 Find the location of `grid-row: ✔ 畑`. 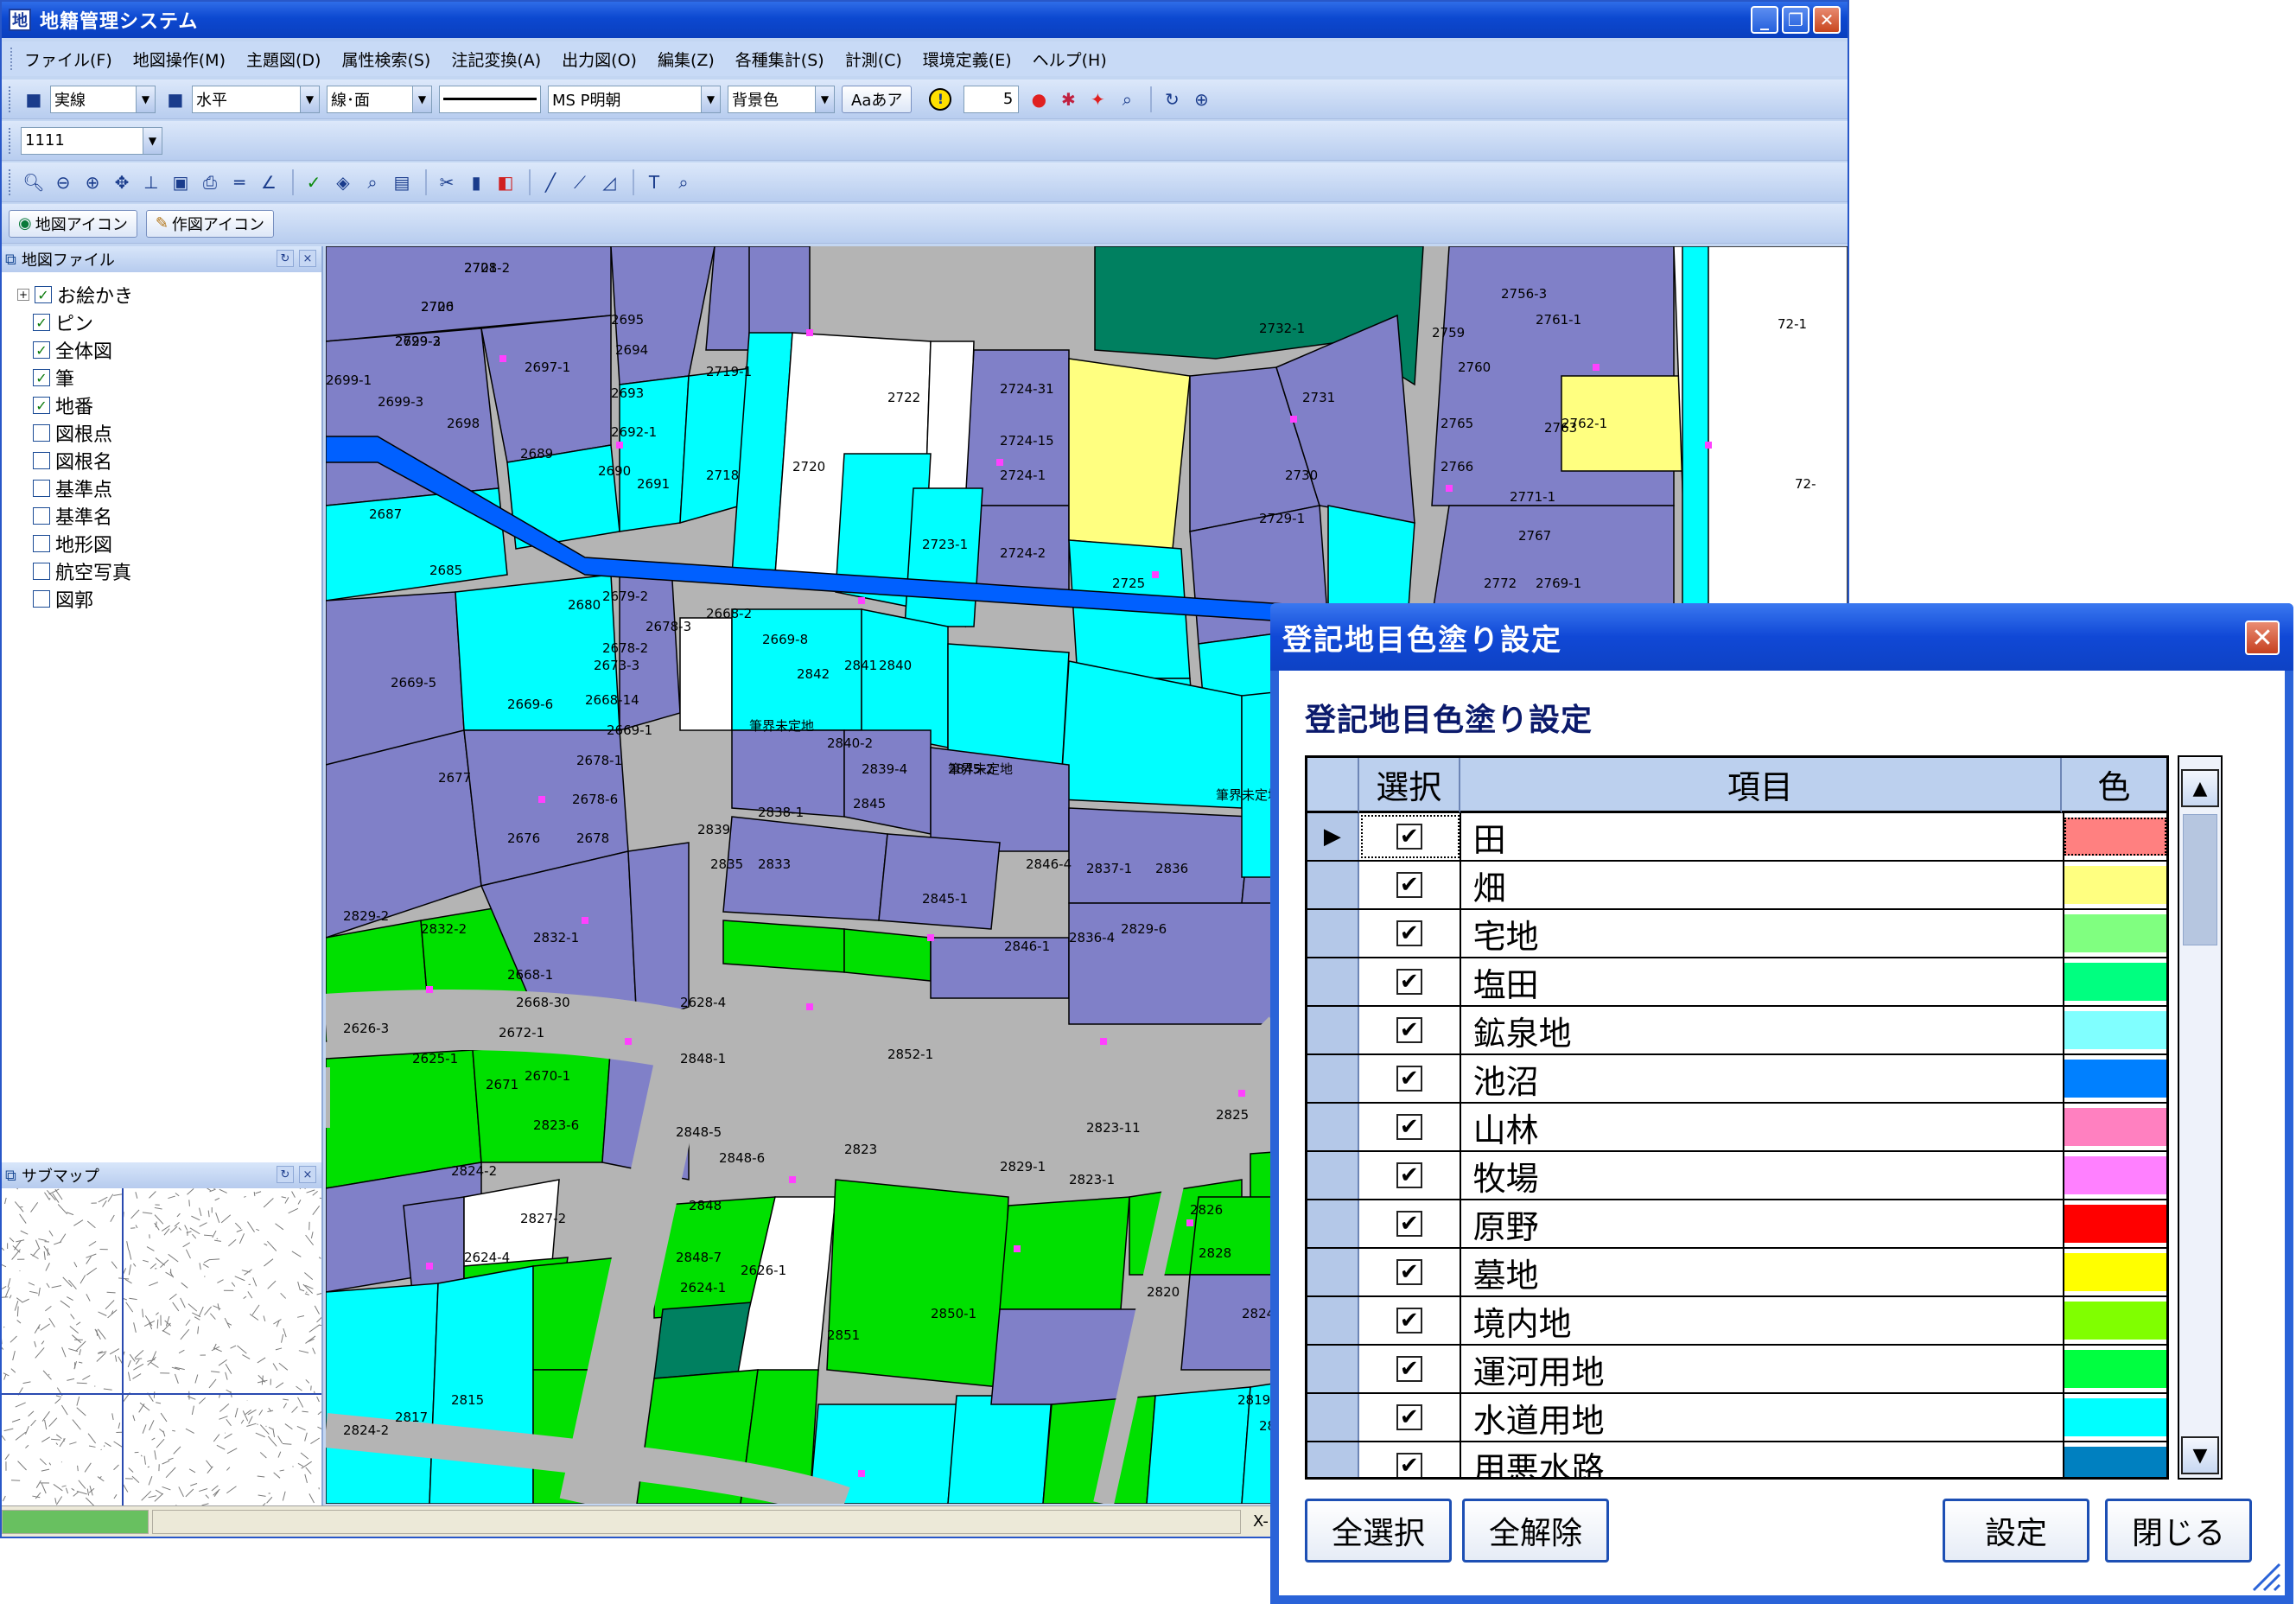

grid-row: ✔ 畑 is located at coordinates (1736, 886).